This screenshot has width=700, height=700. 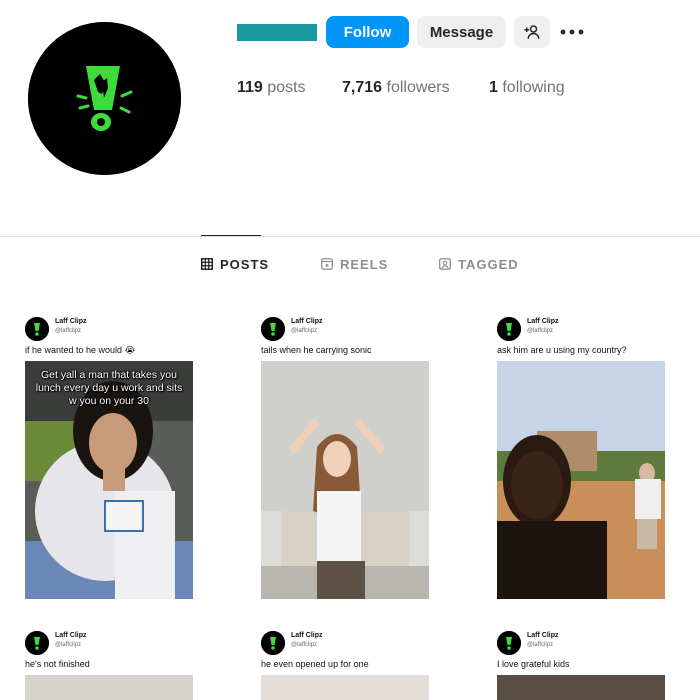 What do you see at coordinates (461, 32) in the screenshot?
I see `message-button: Message` at bounding box center [461, 32].